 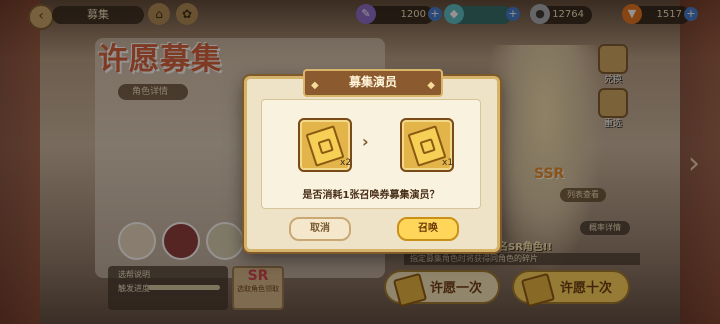 What do you see at coordinates (346, 163) in the screenshot?
I see `source-quantity: x2` at bounding box center [346, 163].